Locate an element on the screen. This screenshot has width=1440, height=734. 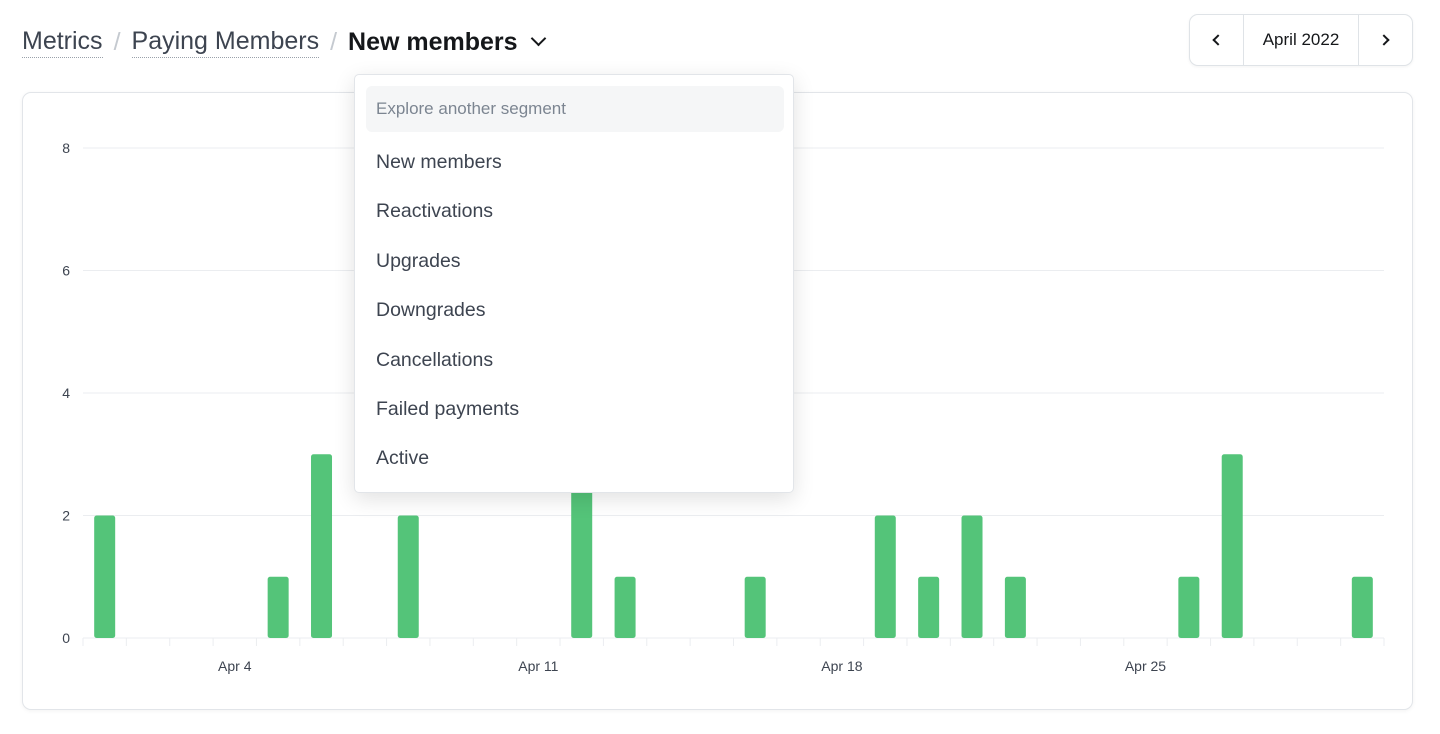
next-month-button is located at coordinates (1385, 40).